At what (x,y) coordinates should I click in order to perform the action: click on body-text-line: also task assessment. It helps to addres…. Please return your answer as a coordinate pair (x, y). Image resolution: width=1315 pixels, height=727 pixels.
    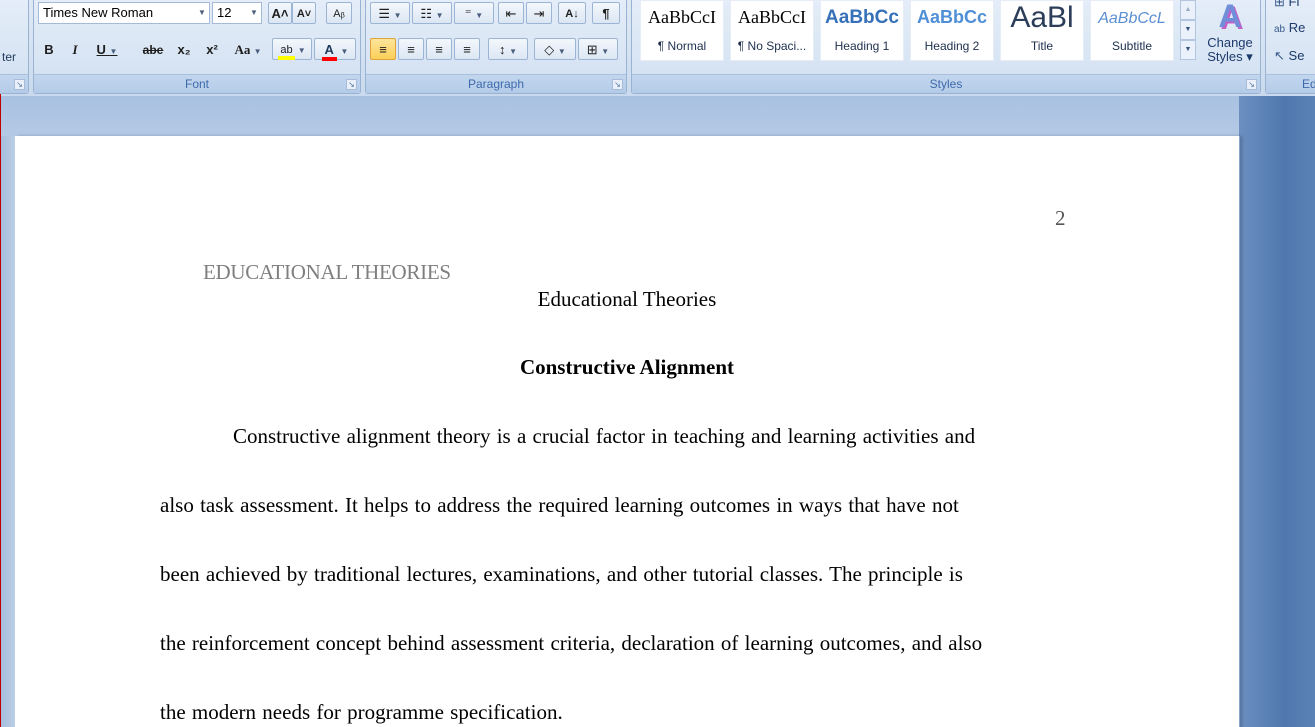
    Looking at the image, I should click on (559, 505).